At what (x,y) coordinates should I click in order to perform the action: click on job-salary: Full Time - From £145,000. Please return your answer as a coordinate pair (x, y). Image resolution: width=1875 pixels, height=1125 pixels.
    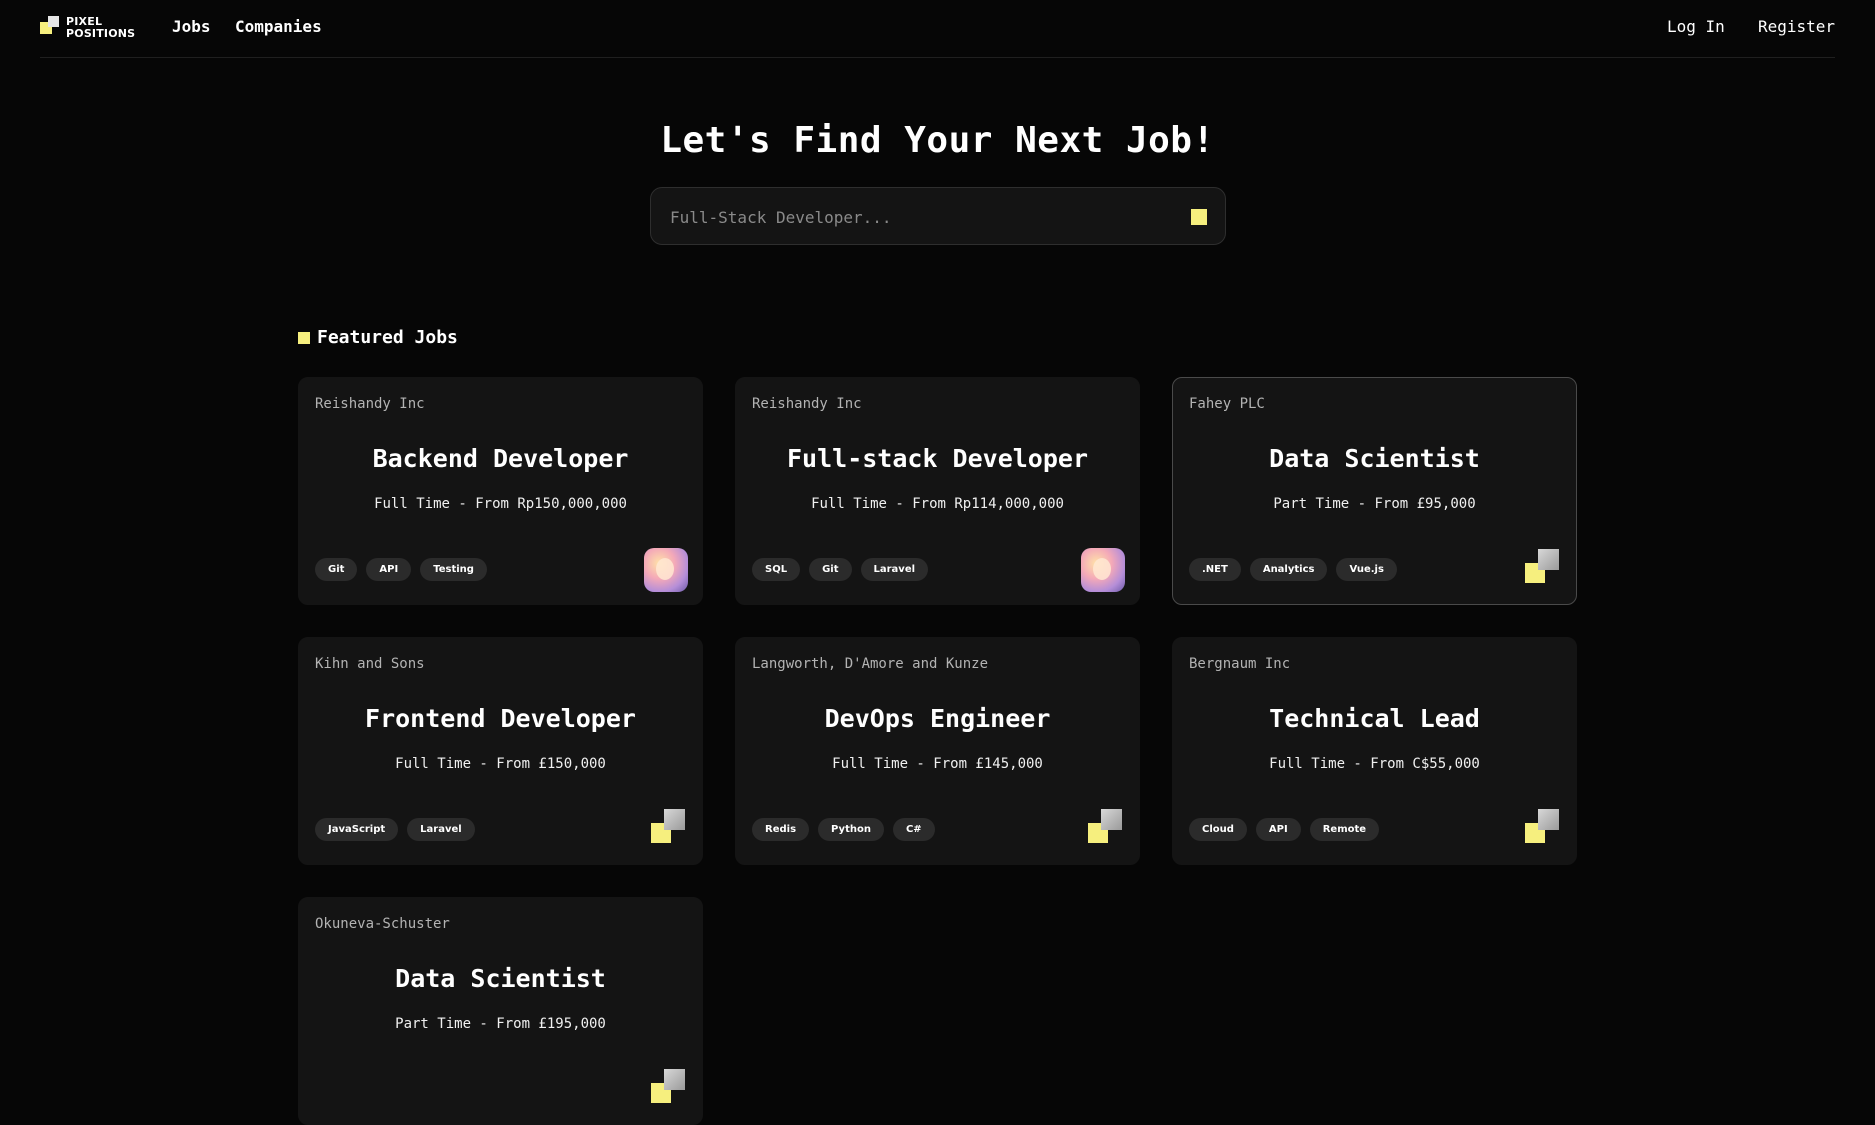
    Looking at the image, I should click on (937, 764).